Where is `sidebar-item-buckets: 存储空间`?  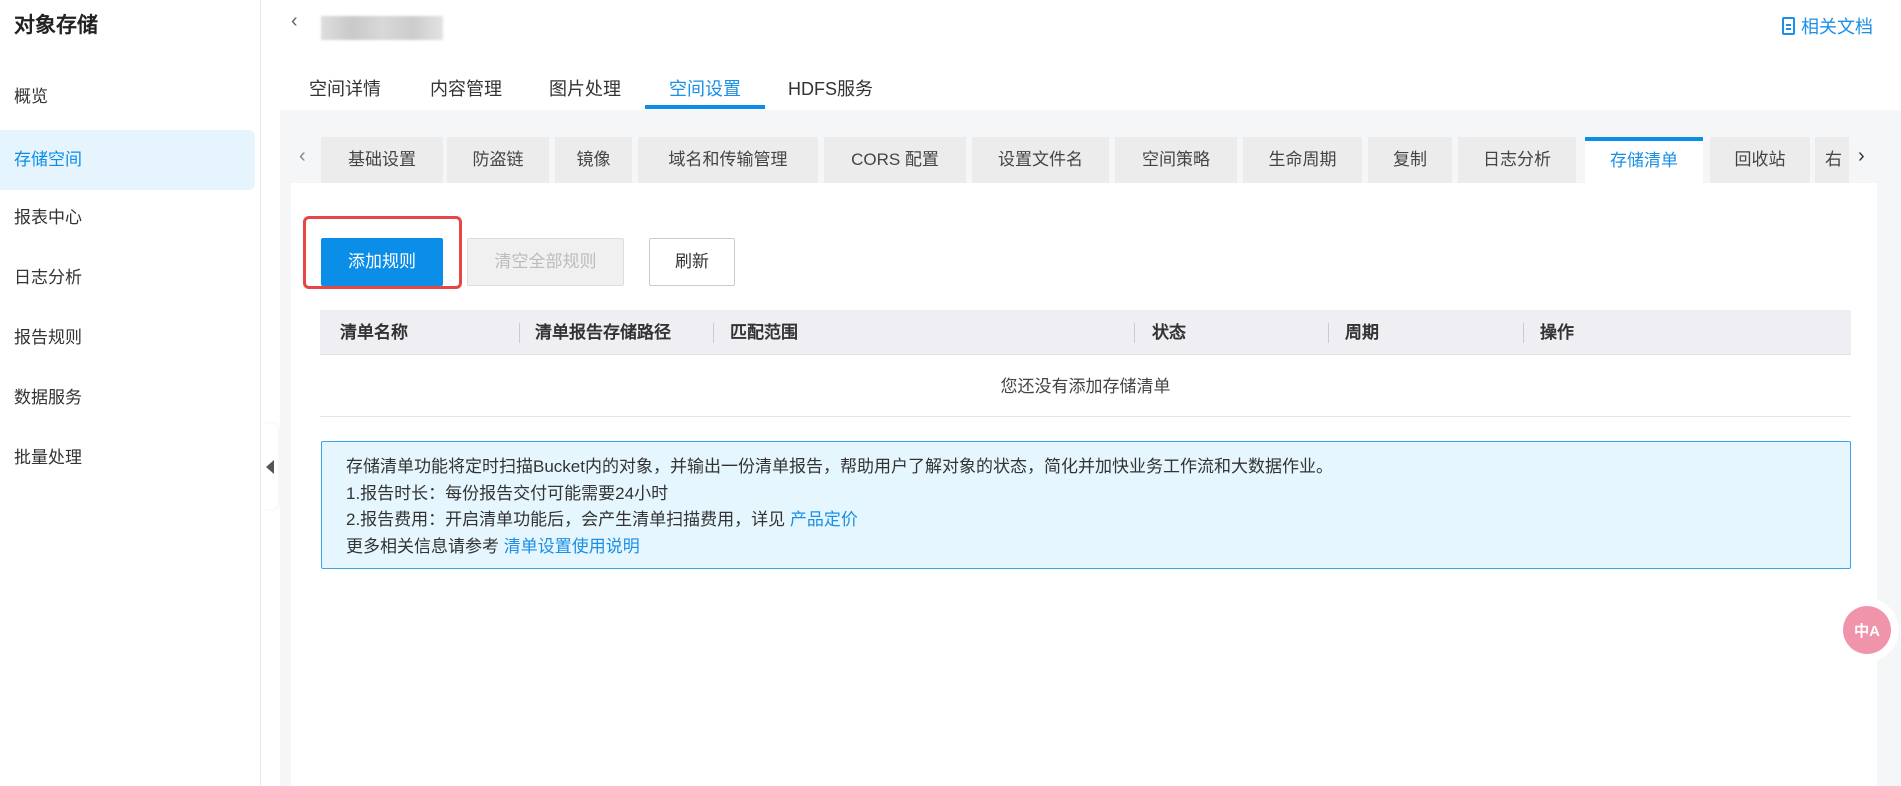 sidebar-item-buckets: 存储空间 is located at coordinates (127, 160).